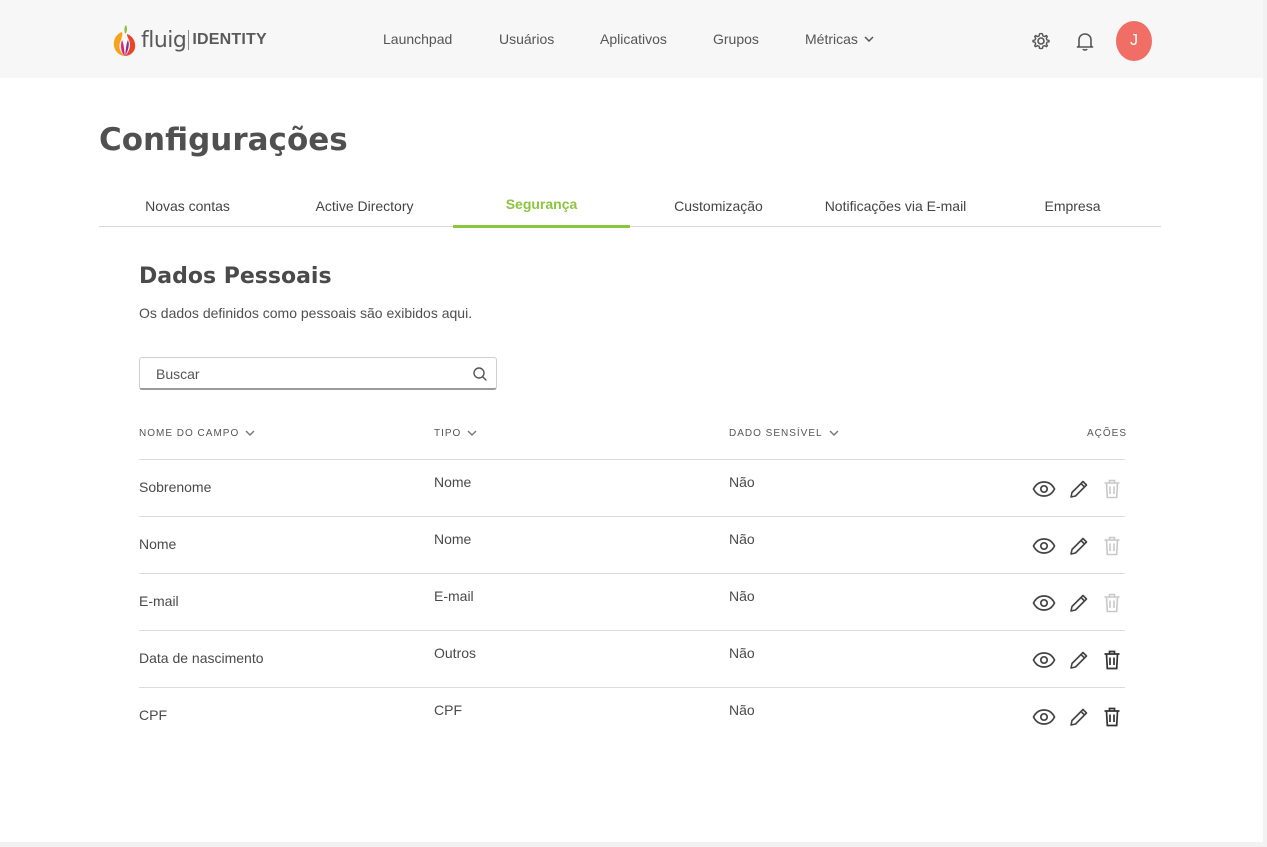 The image size is (1267, 847). I want to click on logo-separator, so click(189, 40).